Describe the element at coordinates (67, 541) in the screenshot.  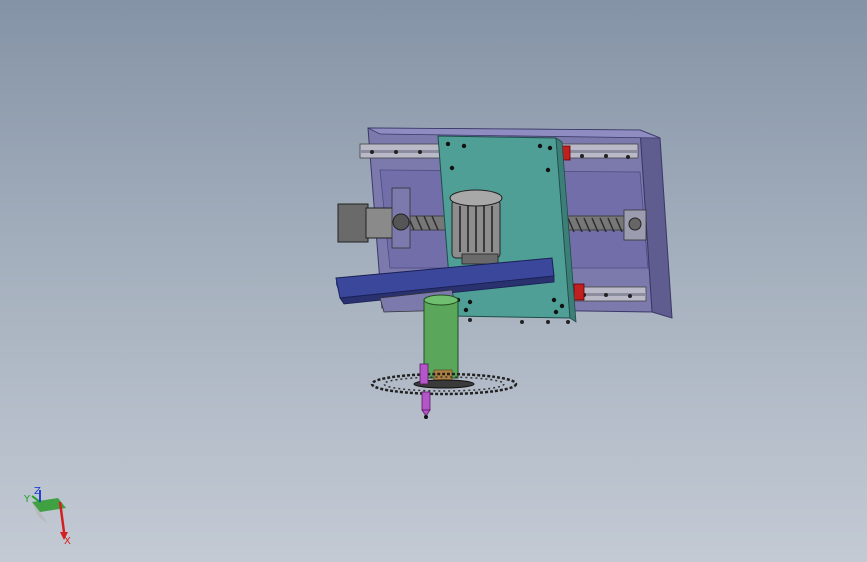
I see `triad-x-label: X` at that location.